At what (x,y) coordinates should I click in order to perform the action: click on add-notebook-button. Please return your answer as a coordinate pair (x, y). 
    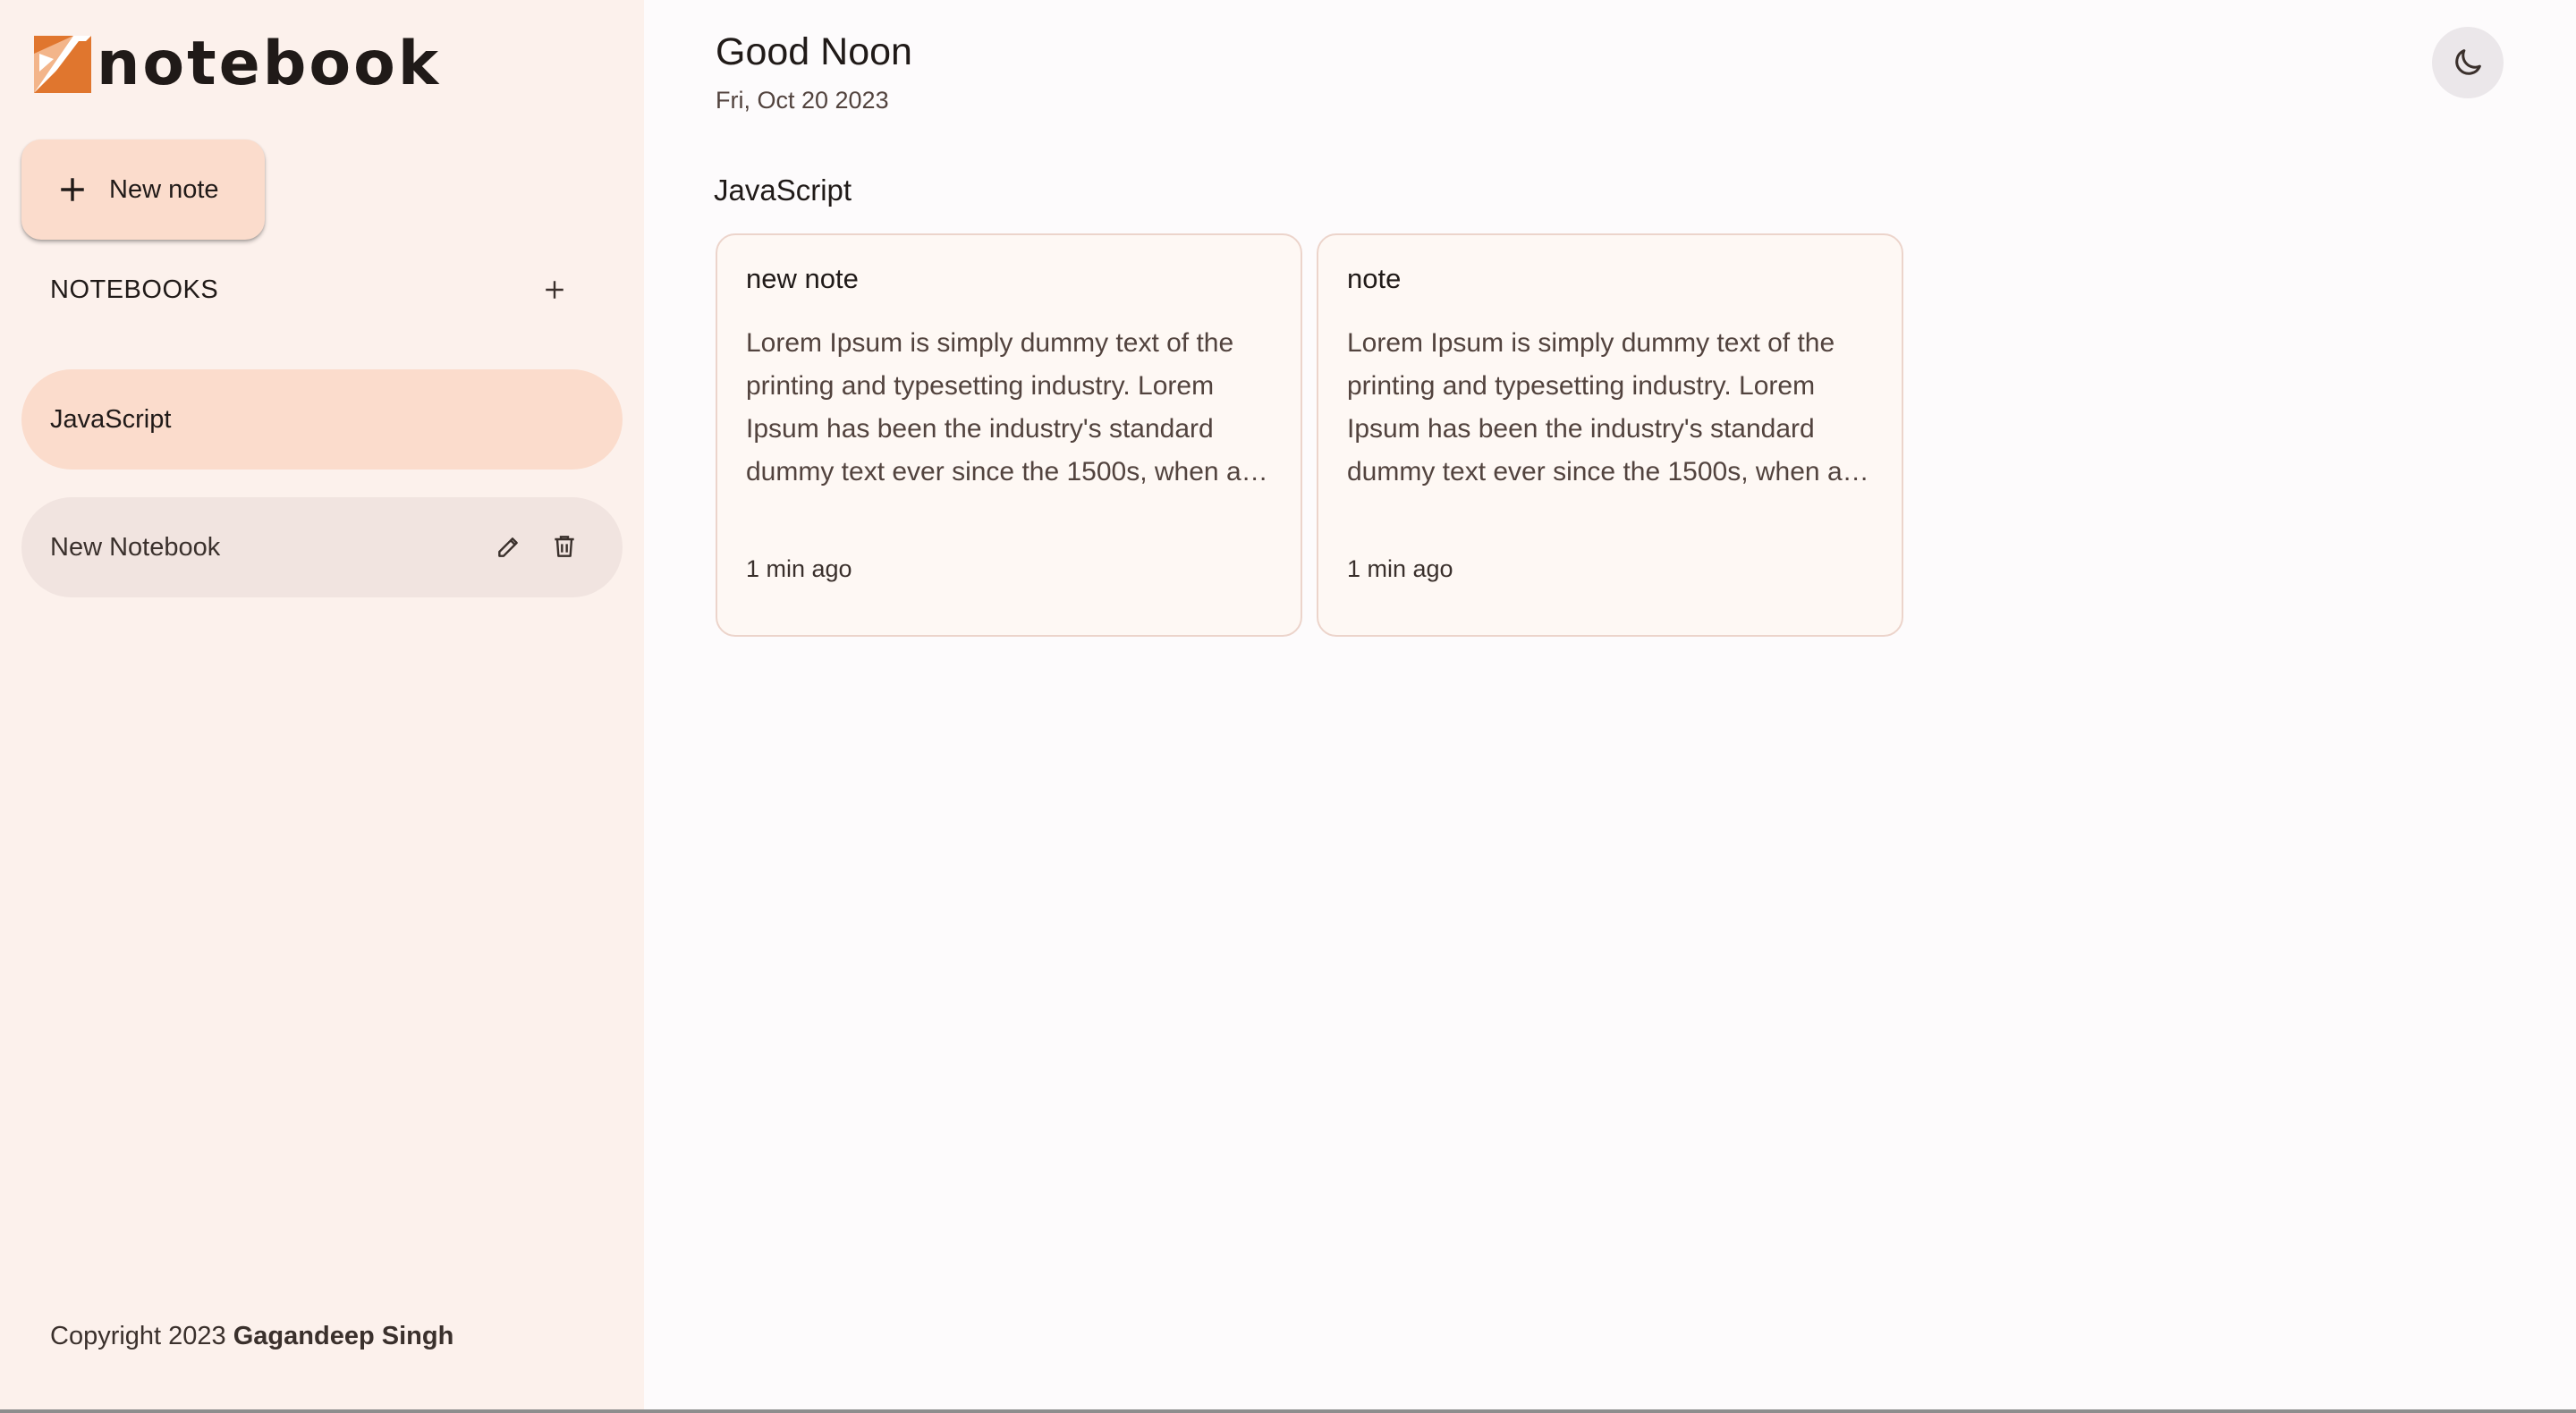
    Looking at the image, I should click on (554, 289).